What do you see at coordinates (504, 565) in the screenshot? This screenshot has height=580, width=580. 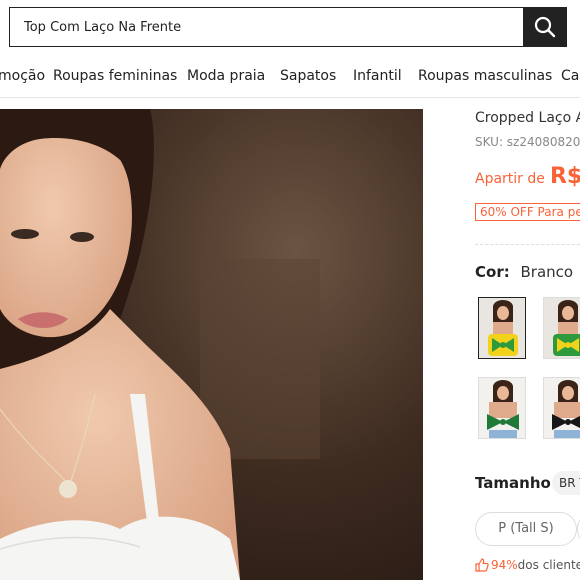 I see `fit-percent: 94%` at bounding box center [504, 565].